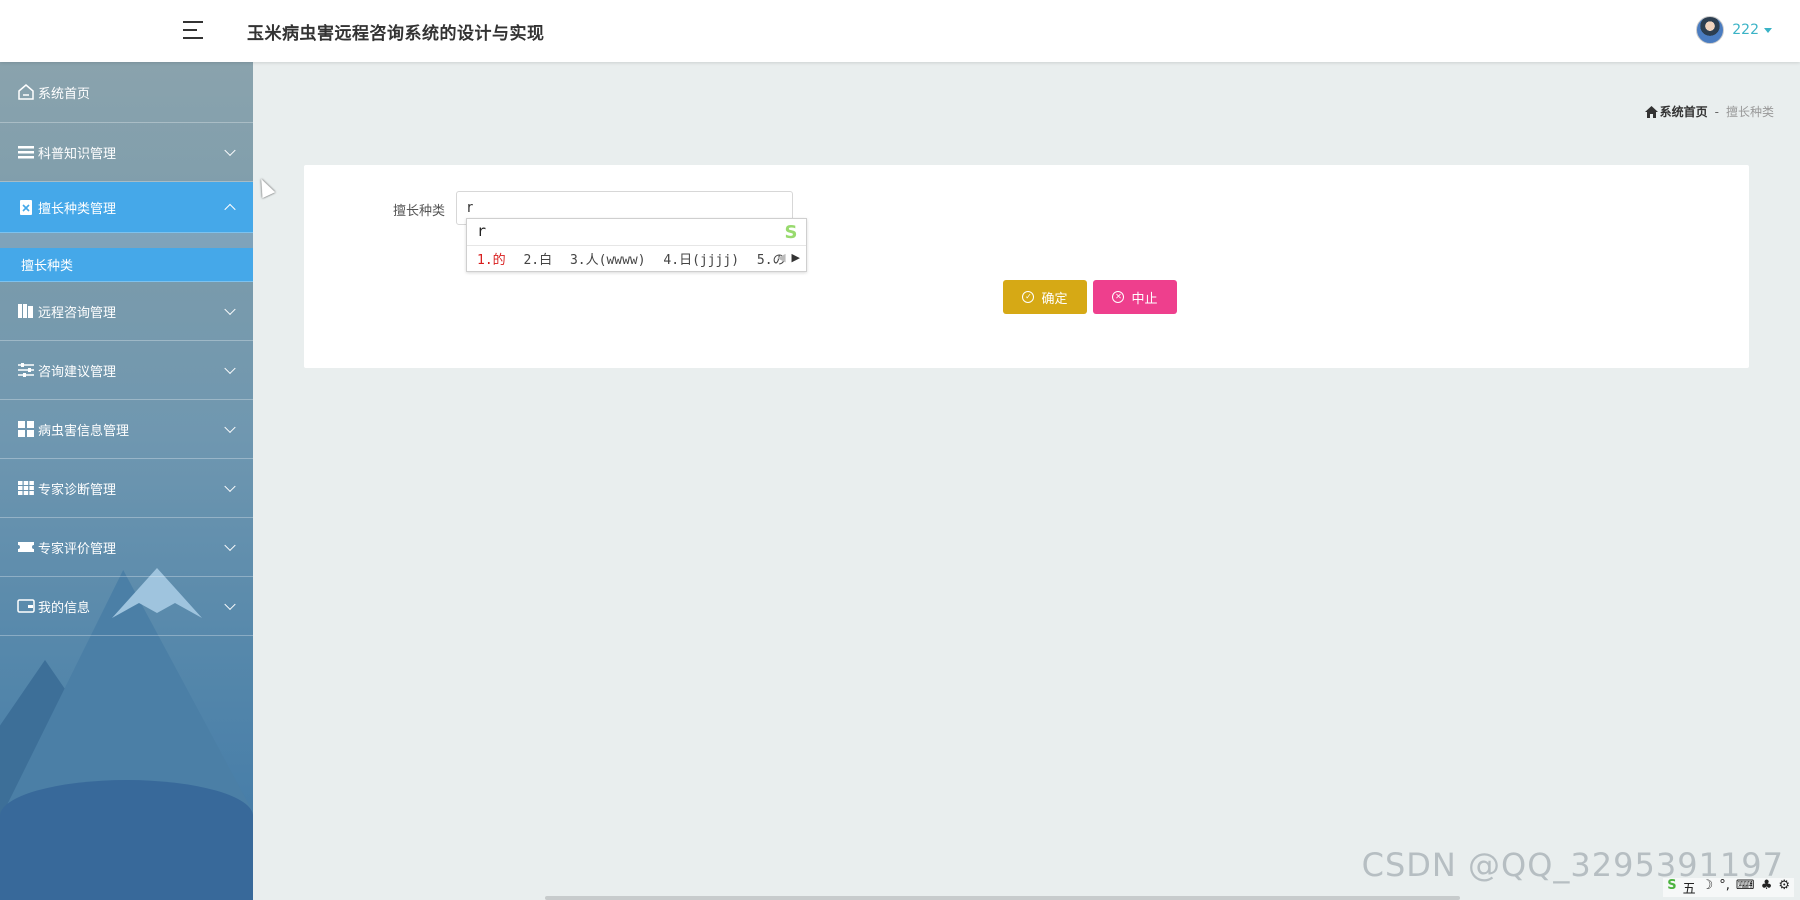 The image size is (1800, 900). I want to click on ime-candidate-list: 1.的 2.白 3.人(wwww) 4.日(jjjj) 5.の, so click(636, 258).